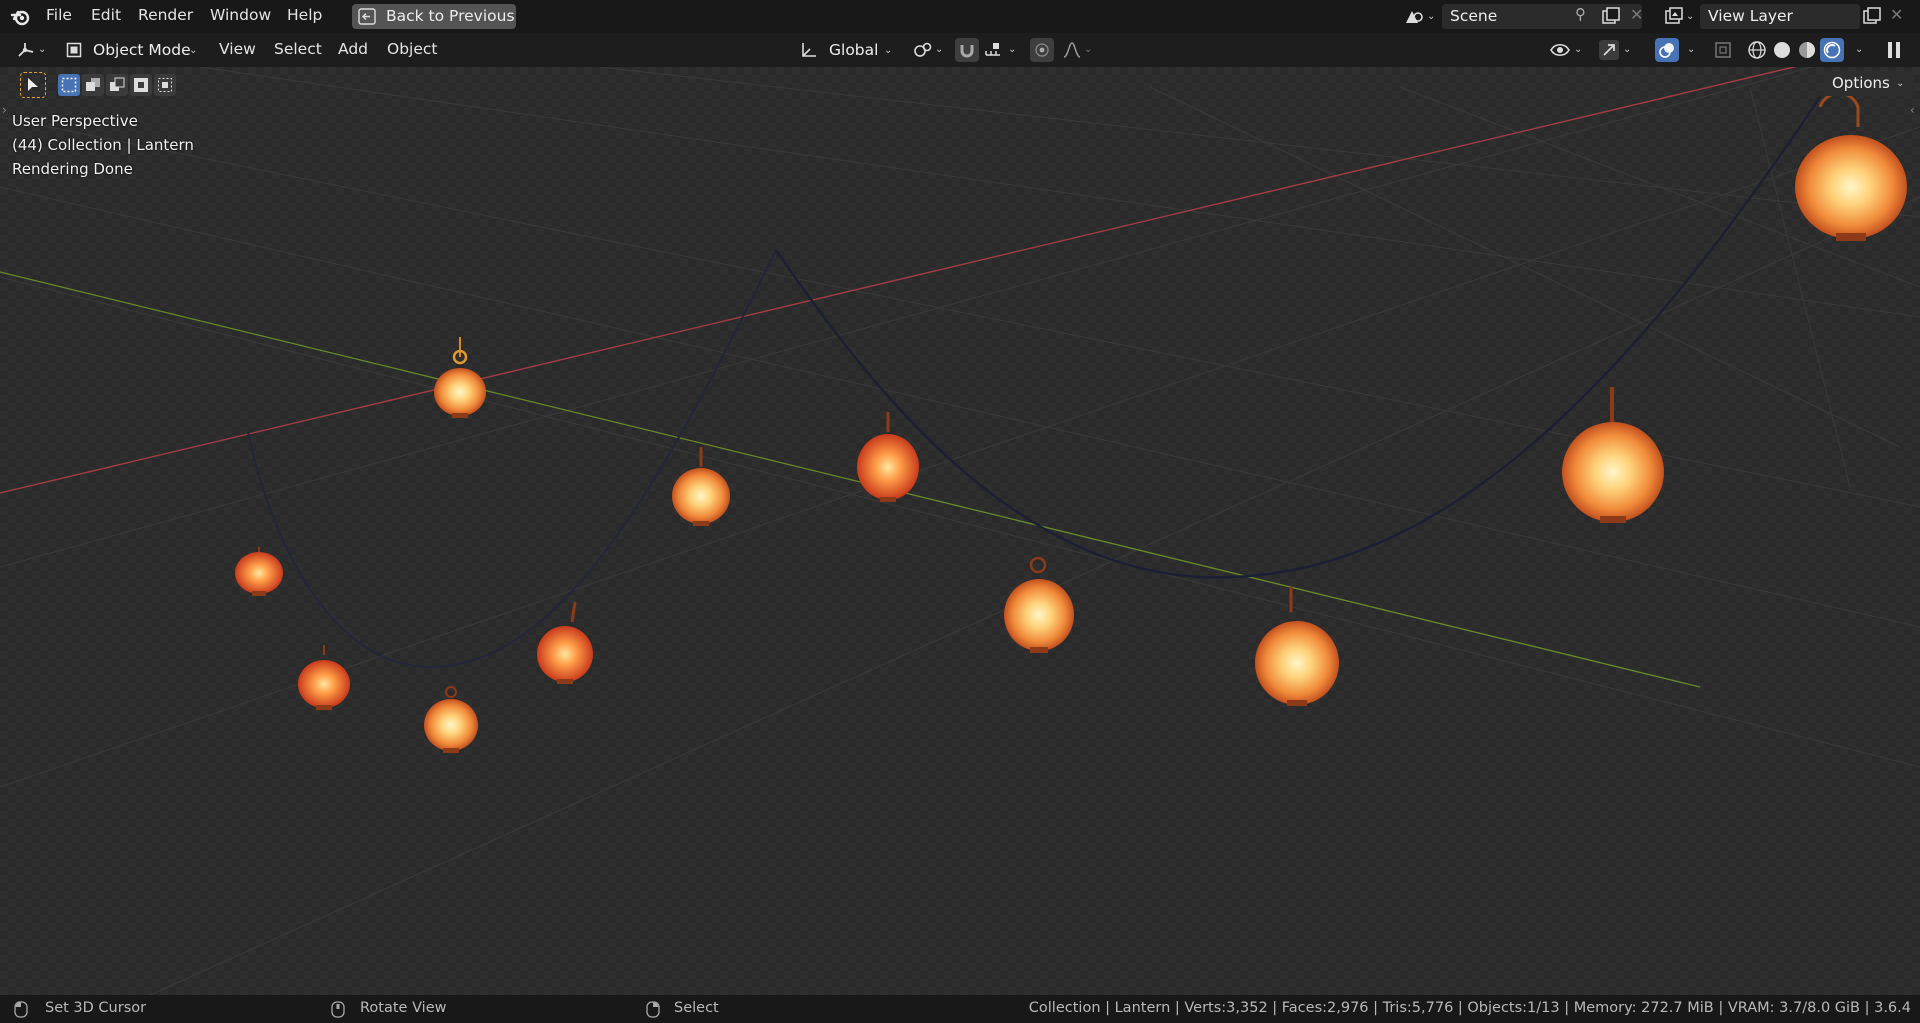 The image size is (1920, 1023). What do you see at coordinates (59, 15) in the screenshot?
I see `menu-file: File` at bounding box center [59, 15].